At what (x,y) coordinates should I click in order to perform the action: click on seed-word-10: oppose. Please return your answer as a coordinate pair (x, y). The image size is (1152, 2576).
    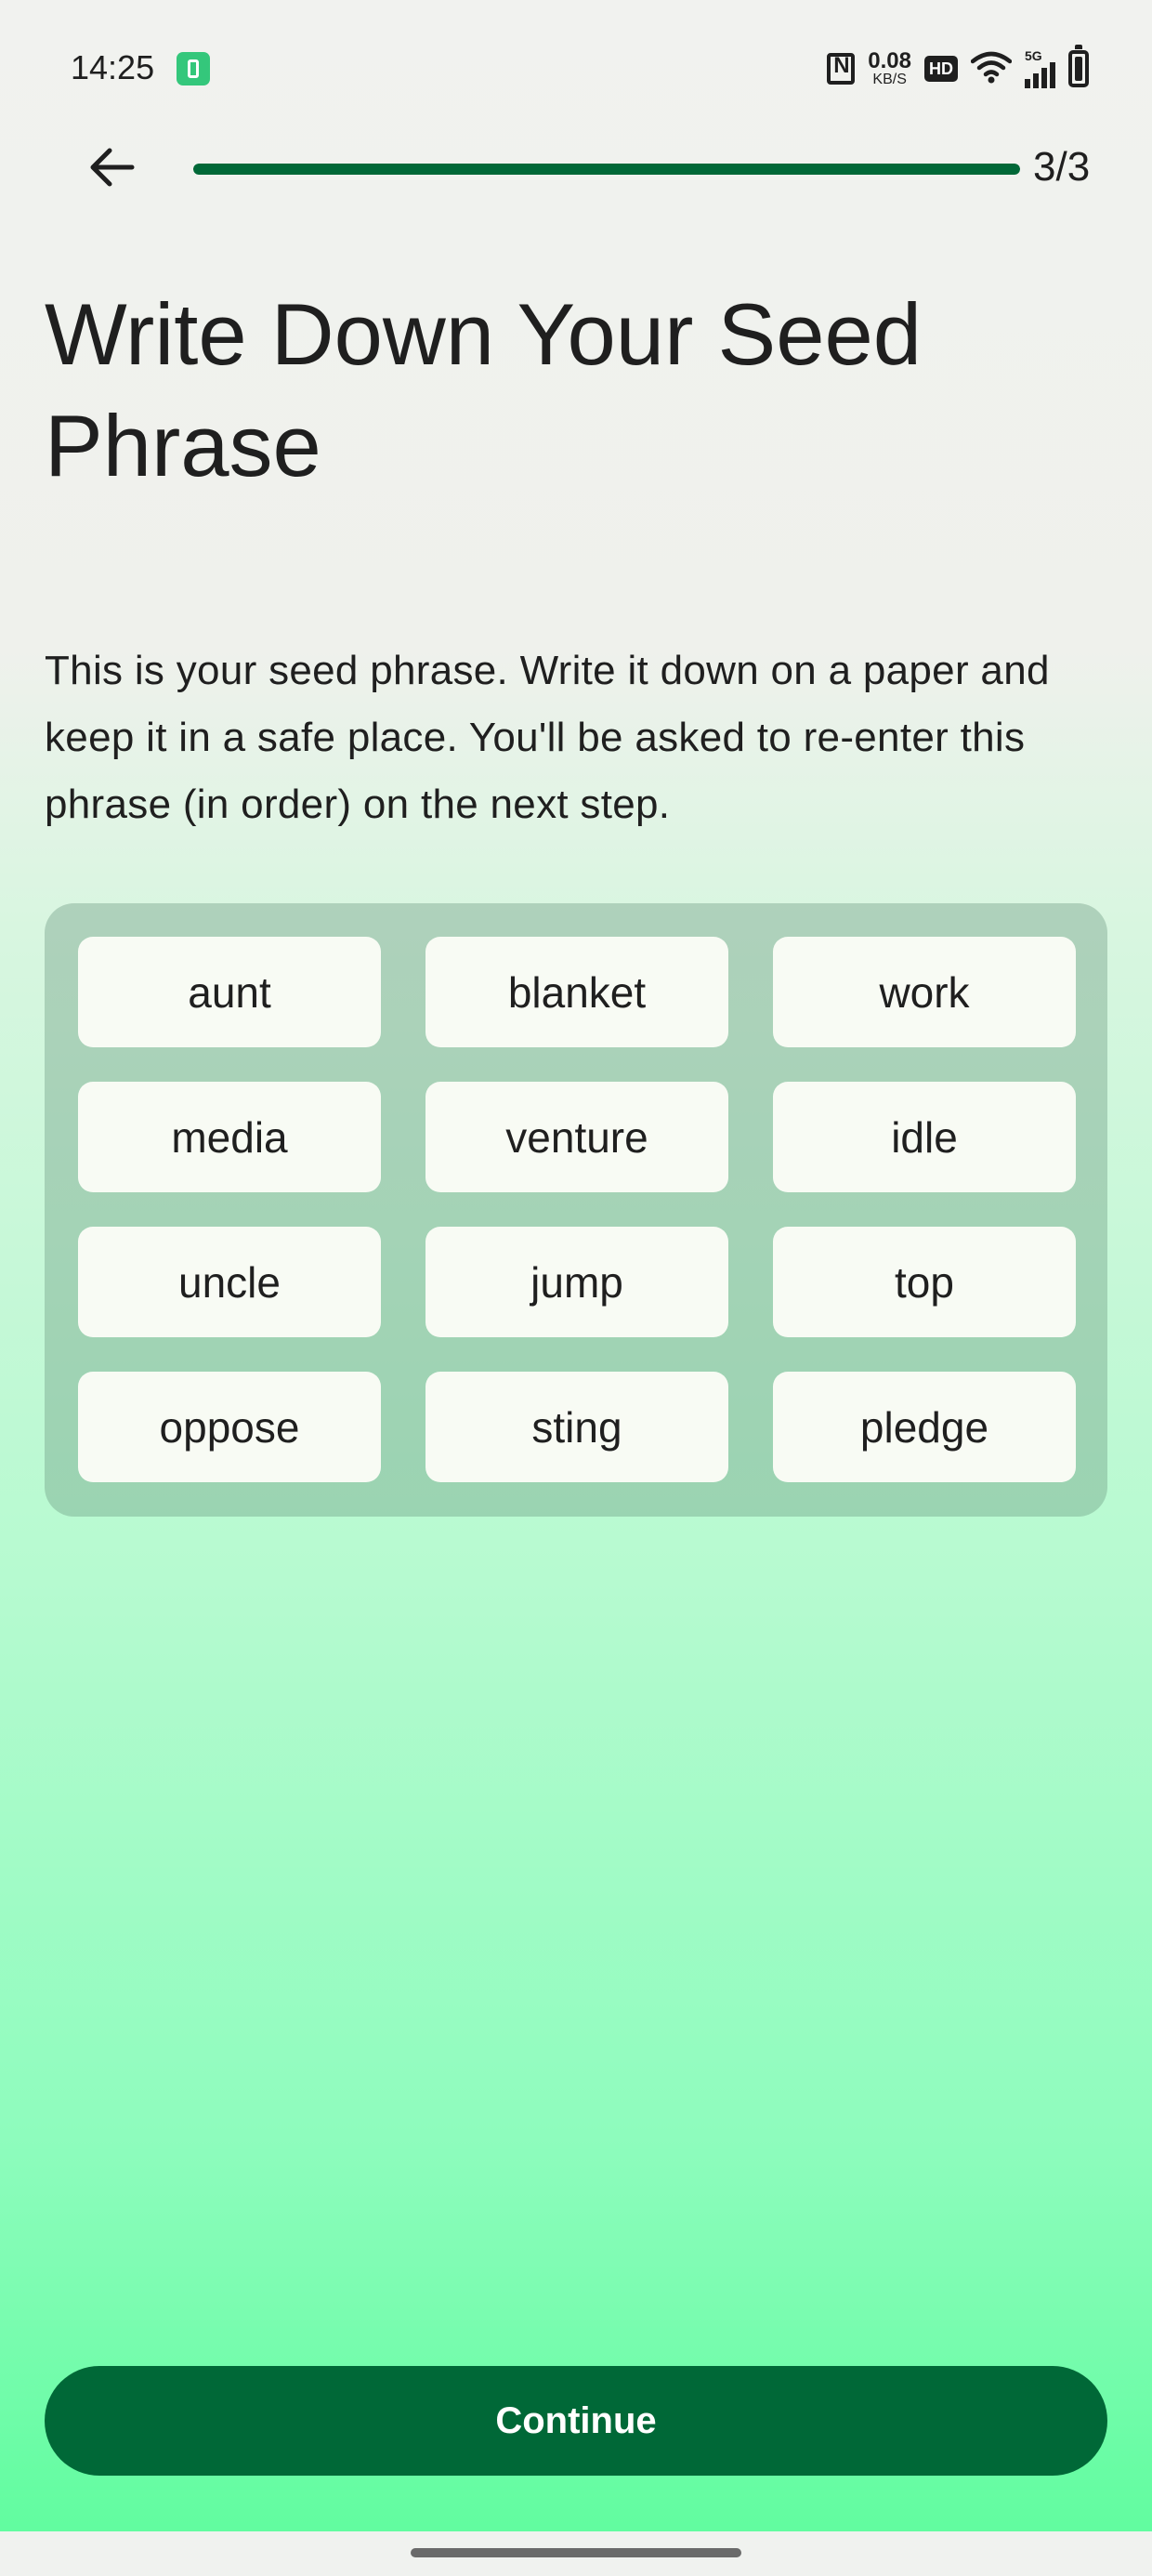
    Looking at the image, I should click on (229, 1427).